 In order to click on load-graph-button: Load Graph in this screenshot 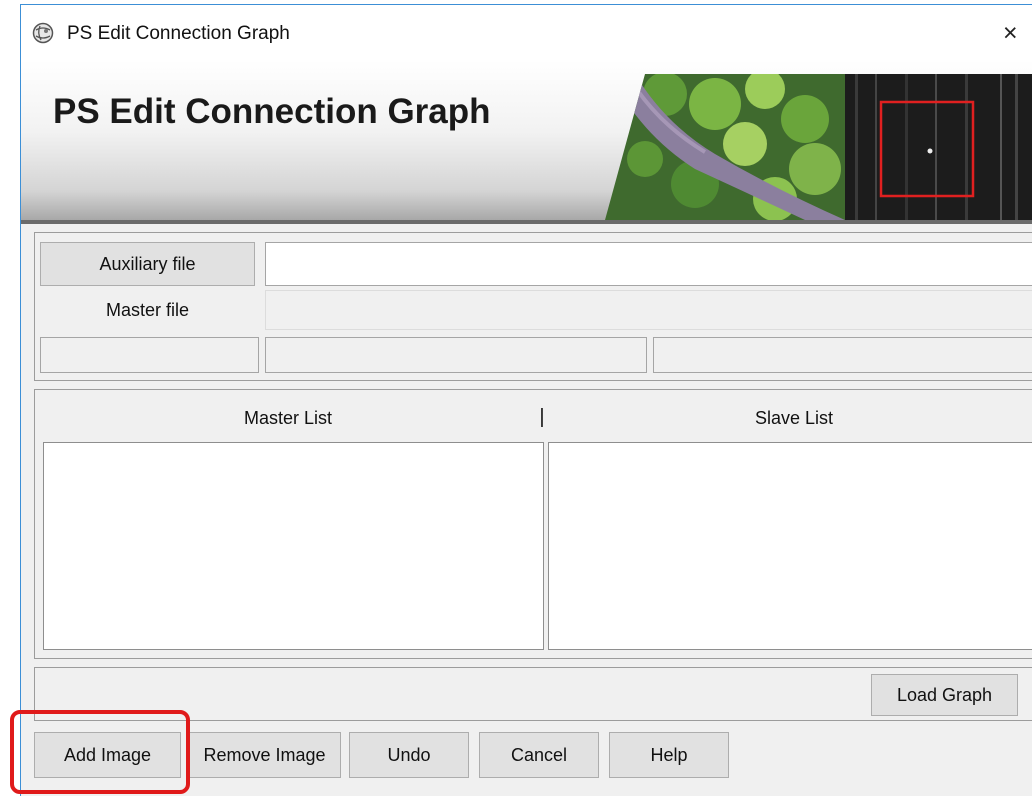, I will do `click(944, 695)`.